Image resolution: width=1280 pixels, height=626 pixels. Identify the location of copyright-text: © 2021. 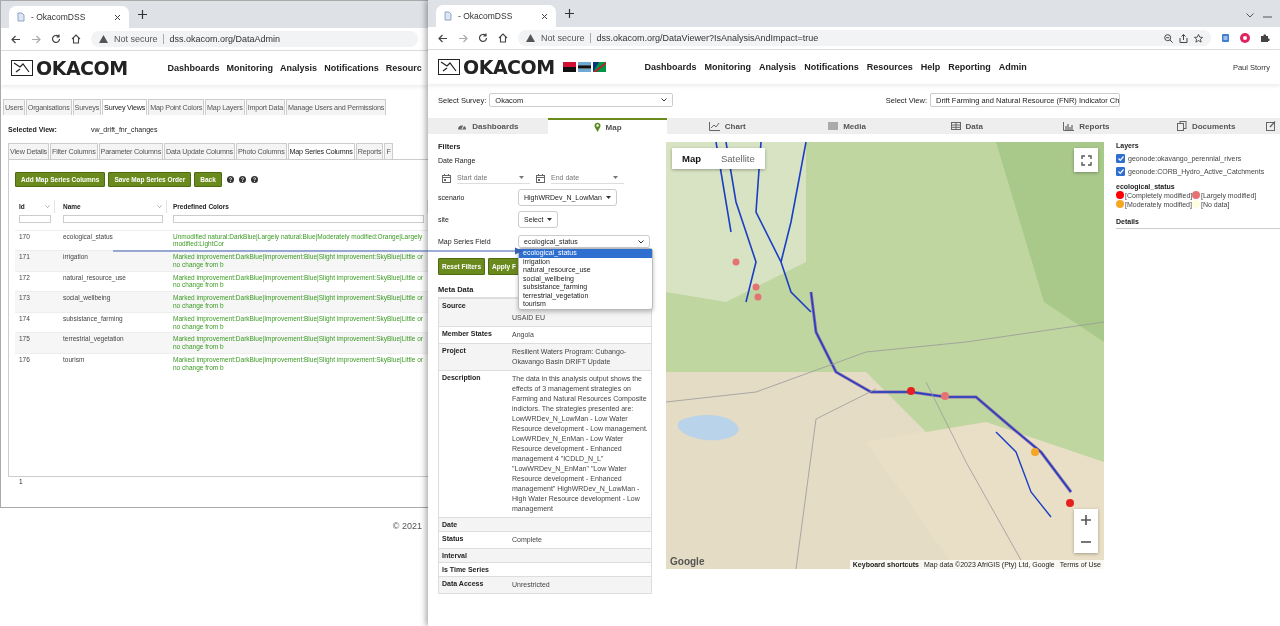
(407, 526).